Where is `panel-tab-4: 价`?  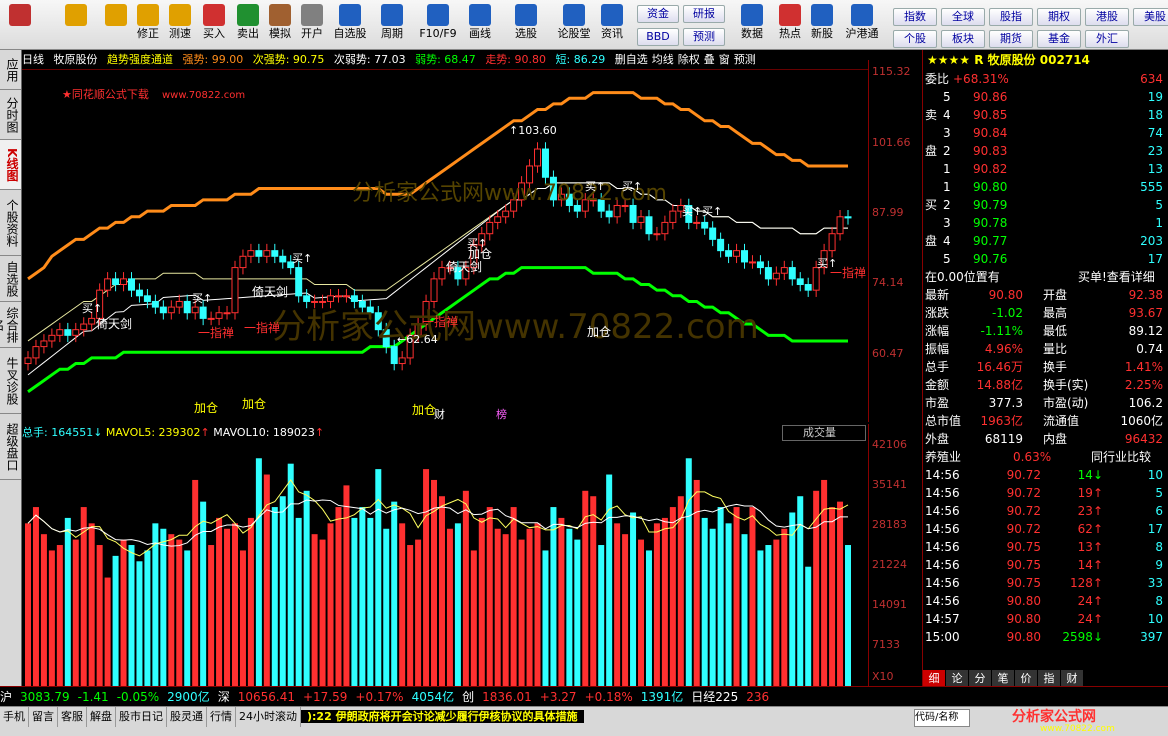
panel-tab-4: 价 is located at coordinates (1026, 678).